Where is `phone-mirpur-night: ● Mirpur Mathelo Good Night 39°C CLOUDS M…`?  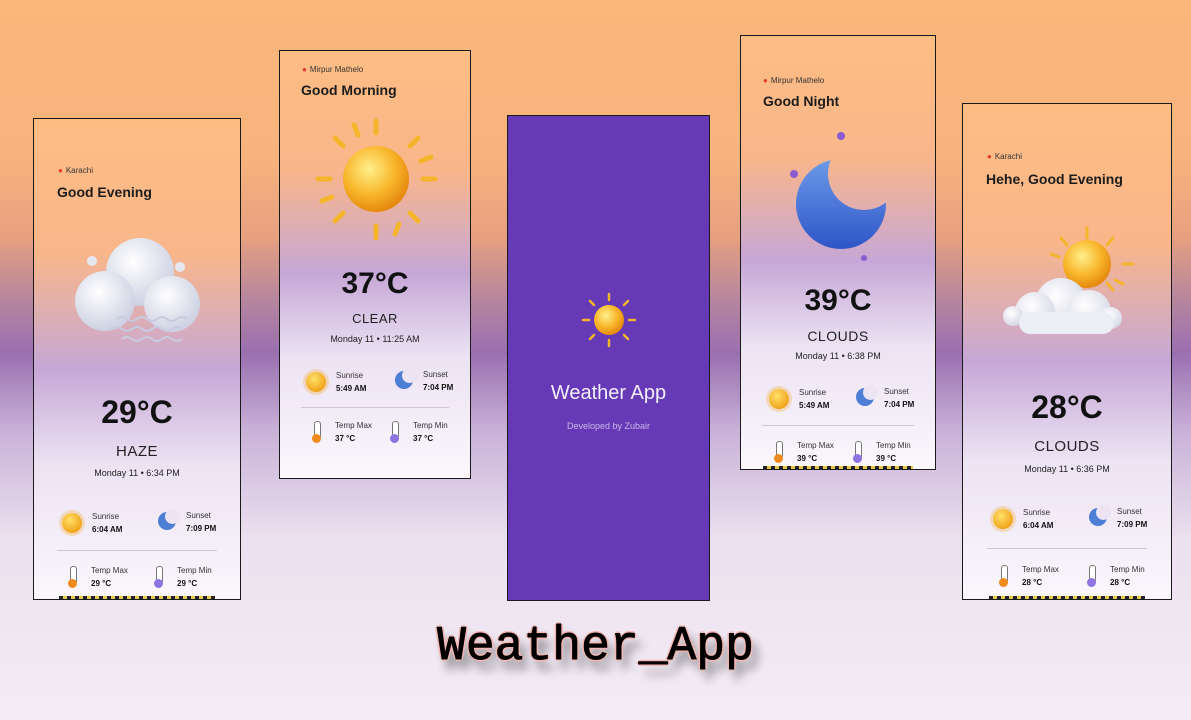 phone-mirpur-night: ● Mirpur Mathelo Good Night 39°C CLOUDS M… is located at coordinates (838, 252).